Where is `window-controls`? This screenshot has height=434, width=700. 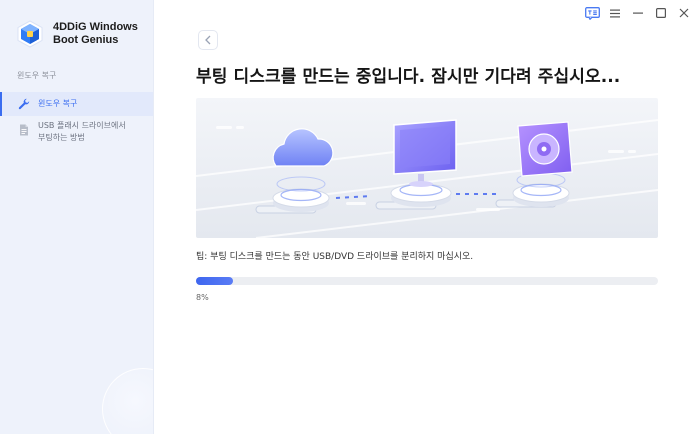
window-controls is located at coordinates (634, 13).